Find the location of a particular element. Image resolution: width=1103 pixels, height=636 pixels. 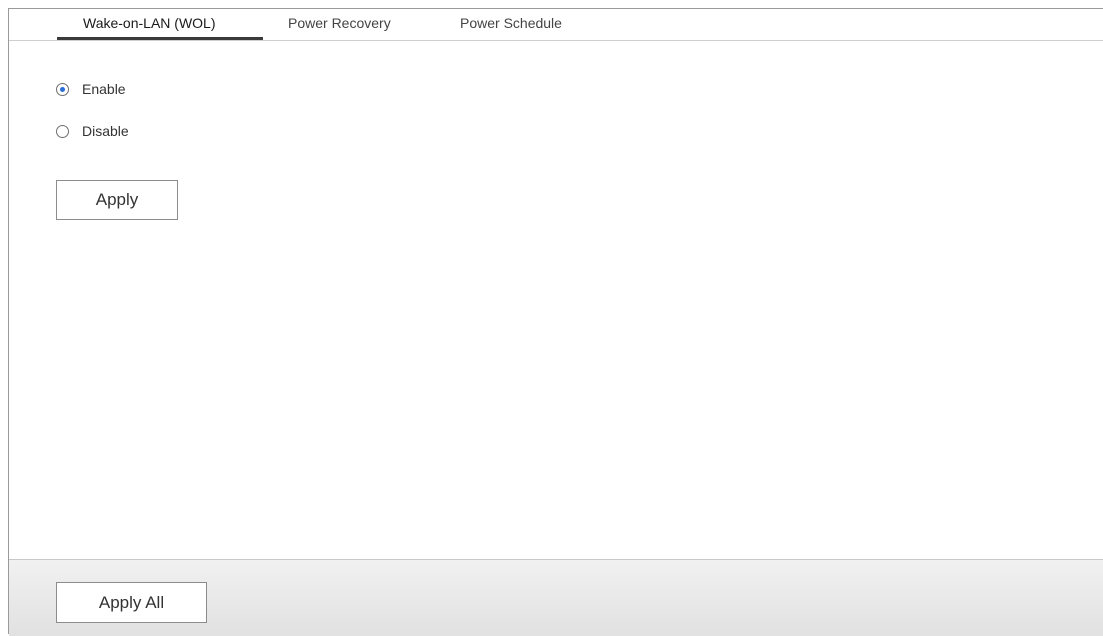

tab-power-schedule: Power Schedule is located at coordinates (511, 23).